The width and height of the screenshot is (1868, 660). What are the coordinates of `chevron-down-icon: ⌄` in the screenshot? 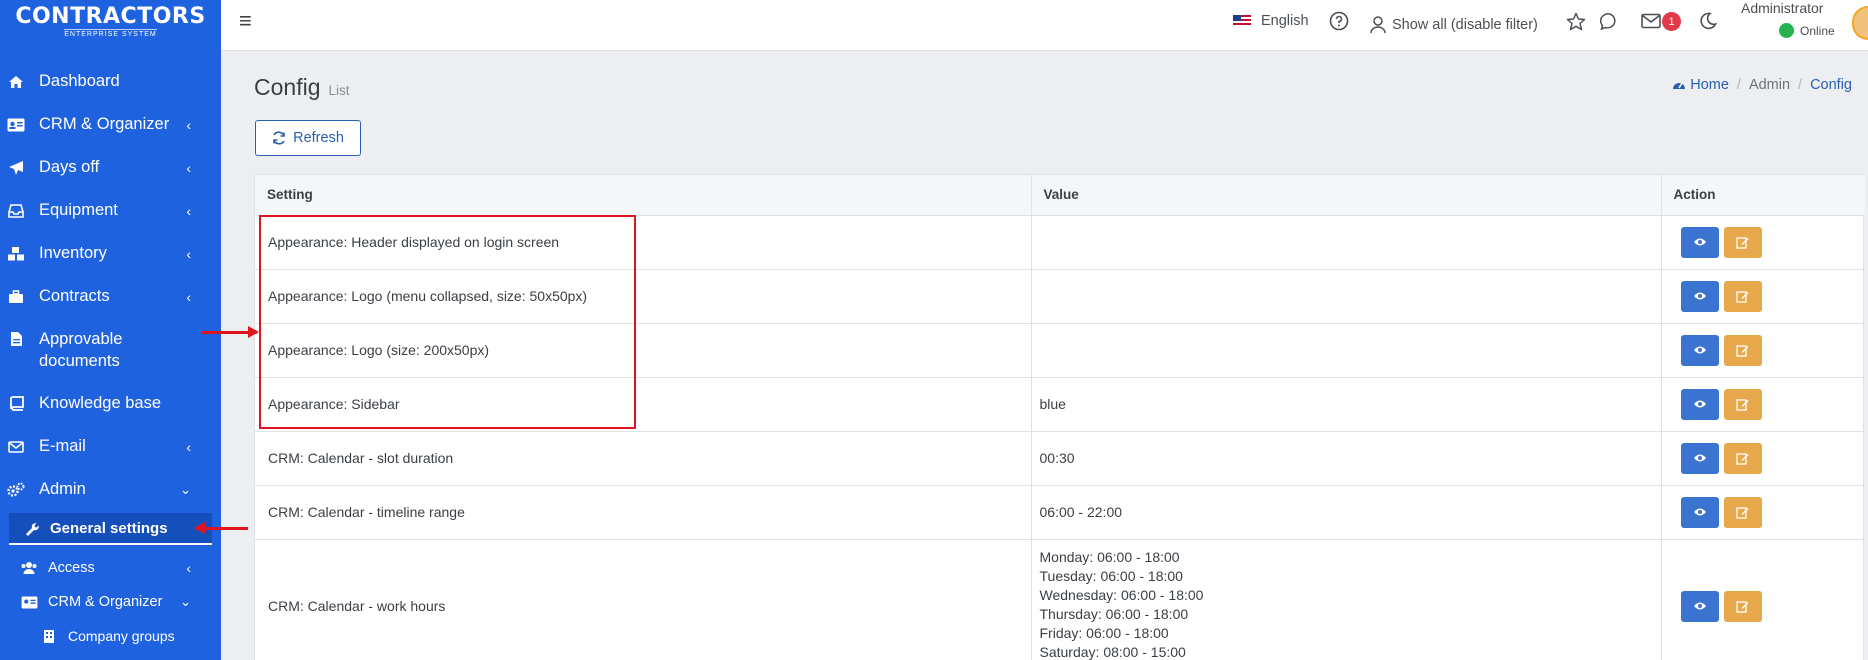 It's located at (185, 489).